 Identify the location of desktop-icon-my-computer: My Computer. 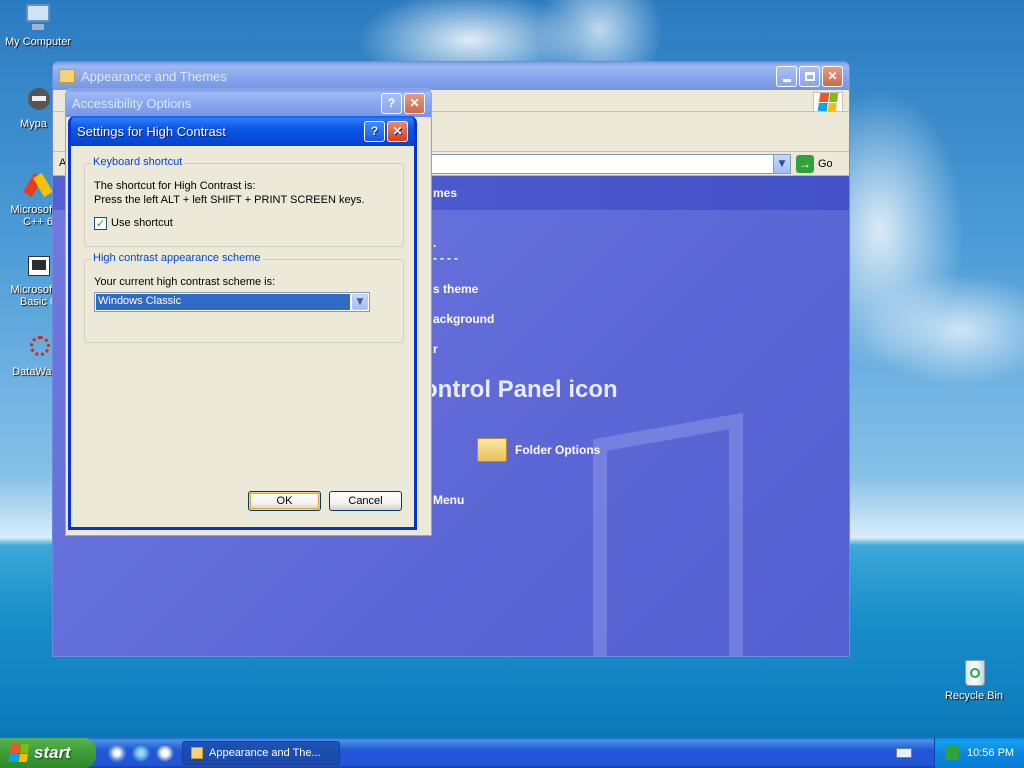
(38, 25).